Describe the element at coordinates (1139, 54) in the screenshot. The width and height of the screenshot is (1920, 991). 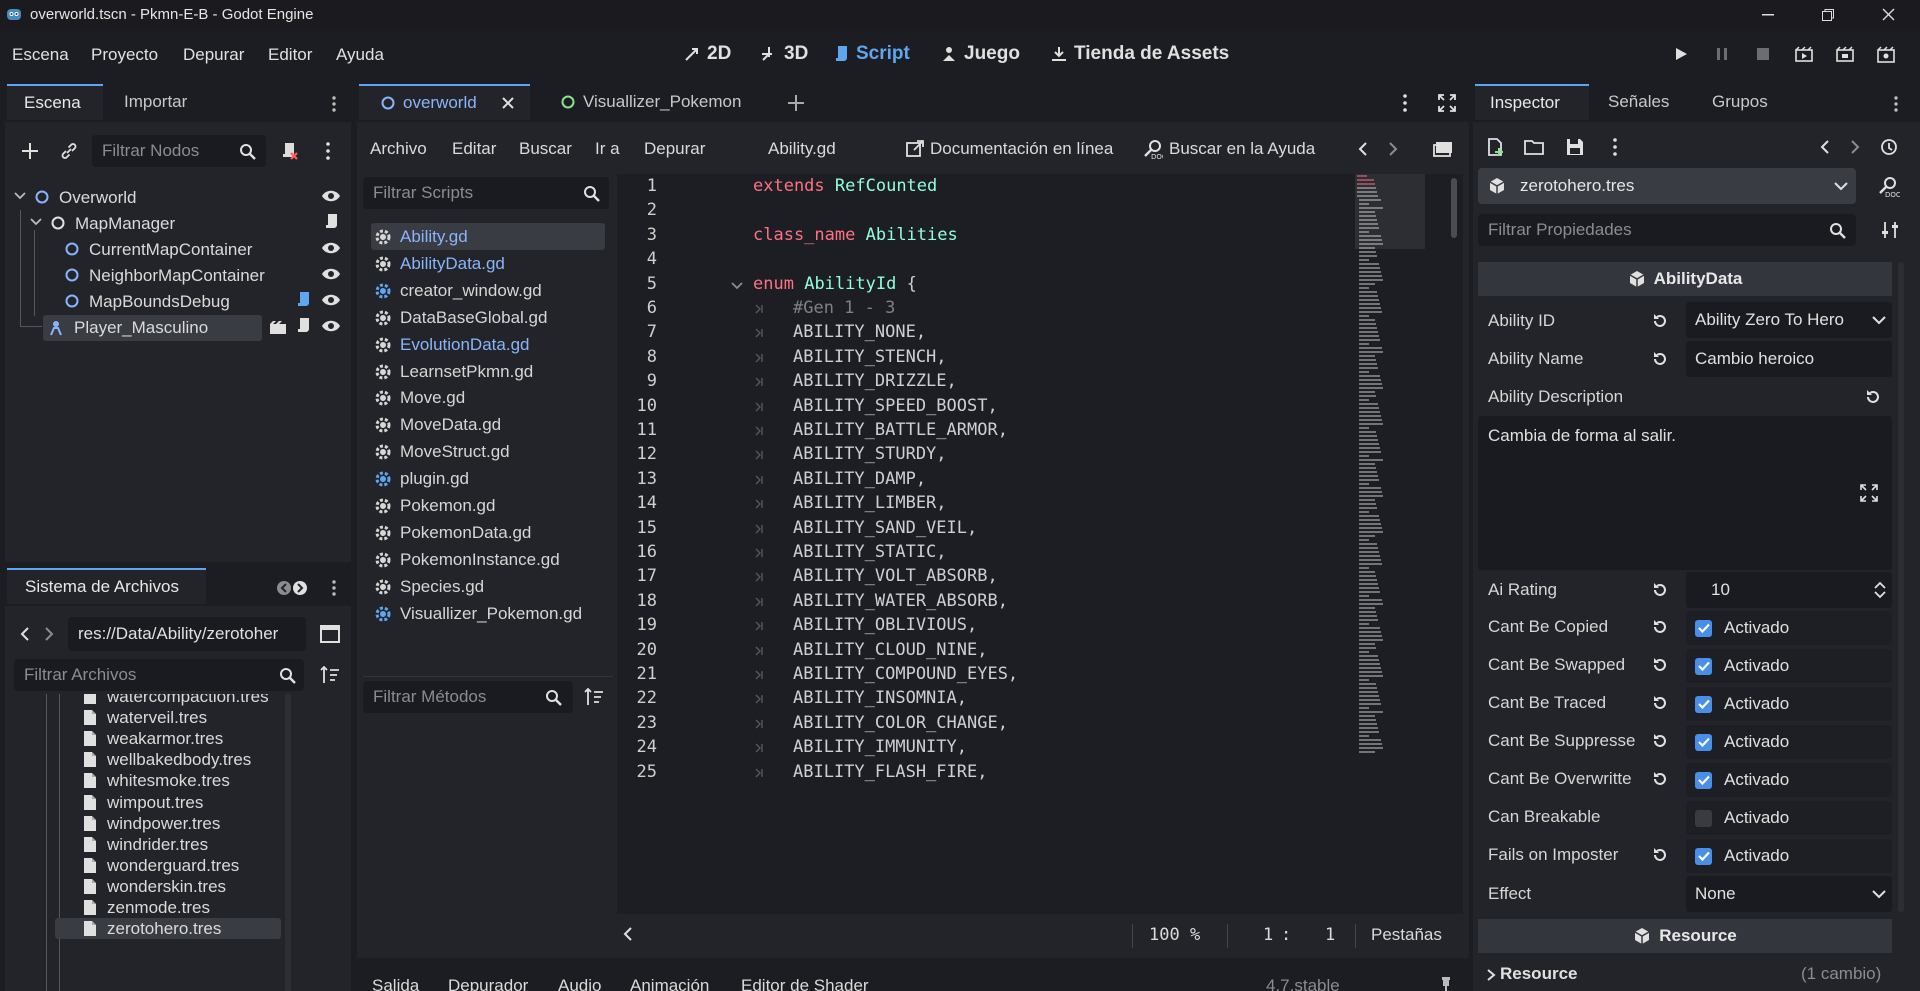
I see `workspace-assetlib-button: Tienda de Assets` at that location.